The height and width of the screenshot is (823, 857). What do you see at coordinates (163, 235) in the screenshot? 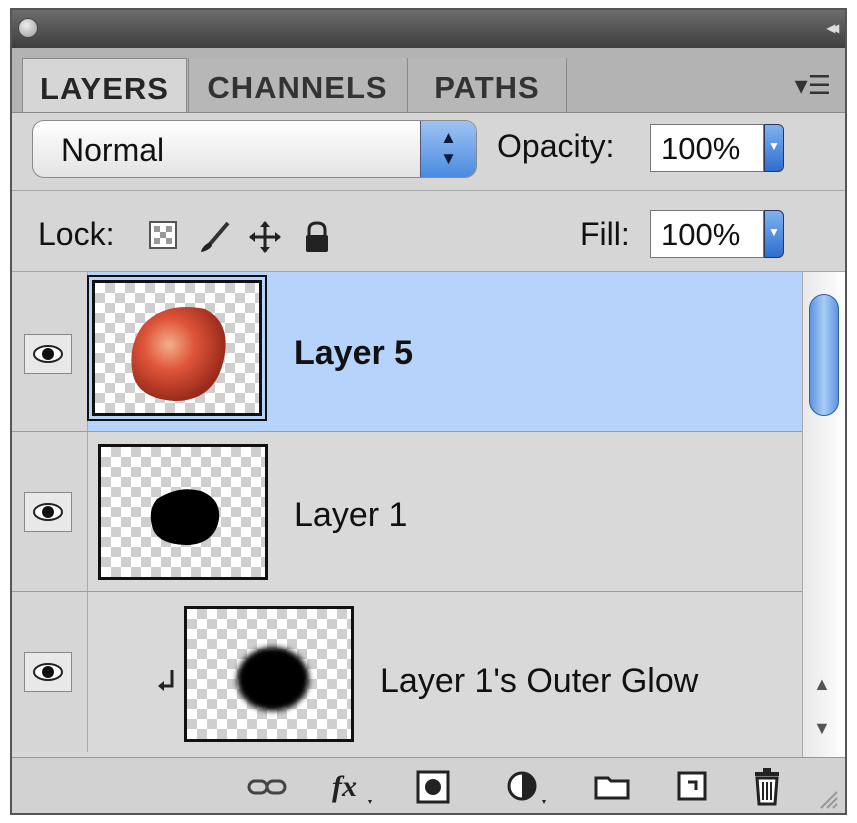
I see `transparency-lock-icon` at bounding box center [163, 235].